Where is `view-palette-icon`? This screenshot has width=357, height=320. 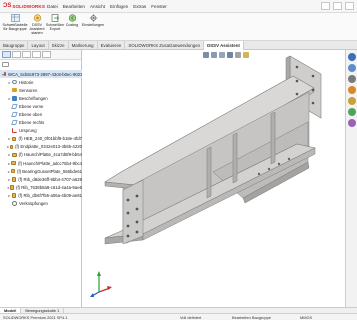 view-palette-icon is located at coordinates (352, 90).